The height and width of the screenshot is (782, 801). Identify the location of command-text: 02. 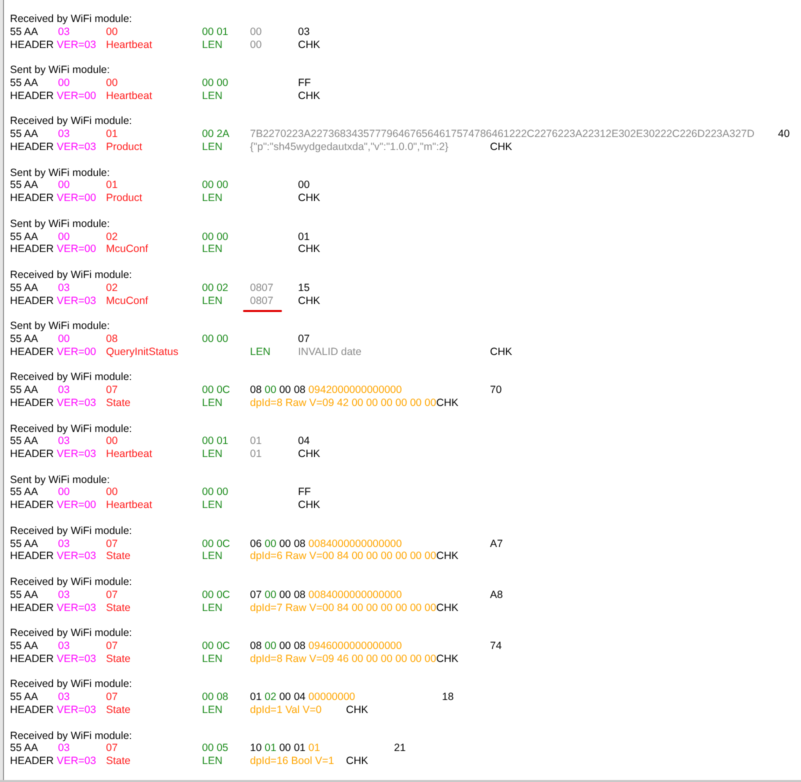
(112, 236).